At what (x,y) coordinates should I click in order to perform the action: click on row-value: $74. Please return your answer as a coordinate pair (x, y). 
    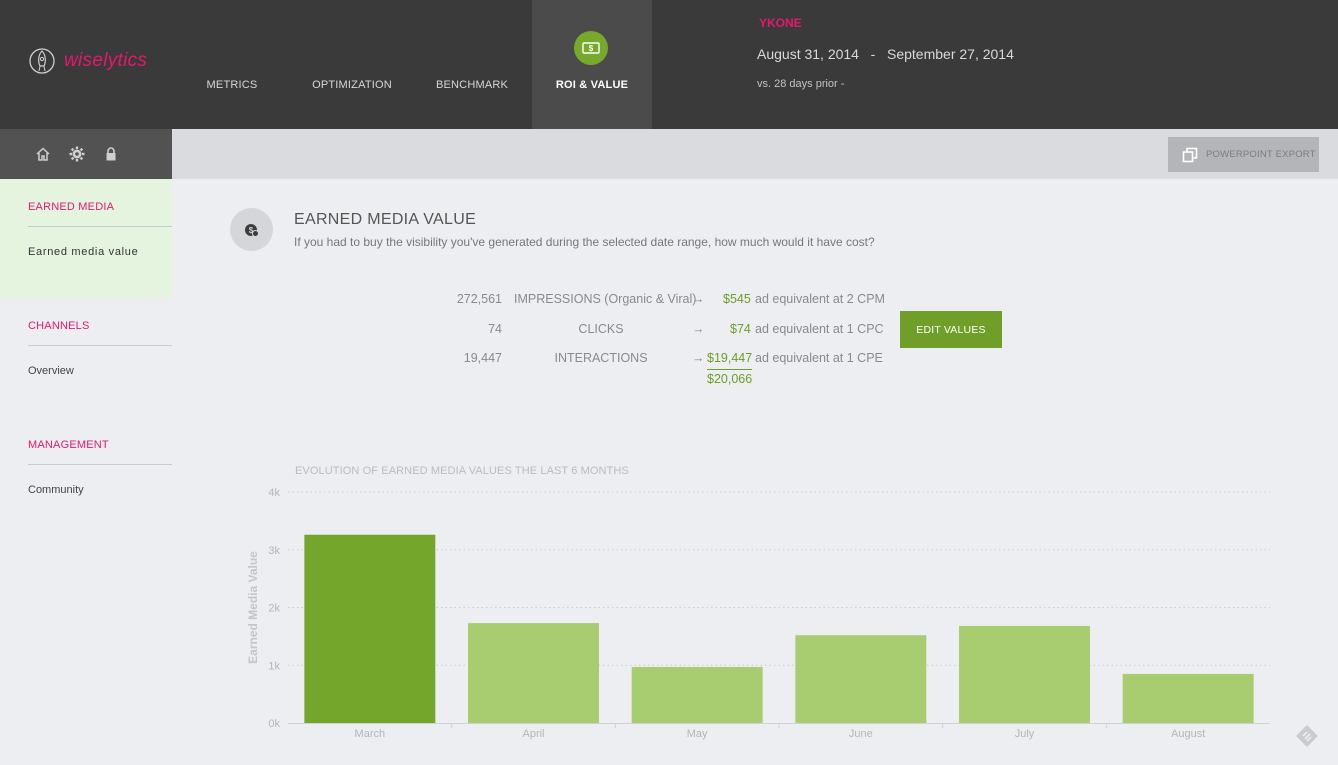
    Looking at the image, I should click on (740, 329).